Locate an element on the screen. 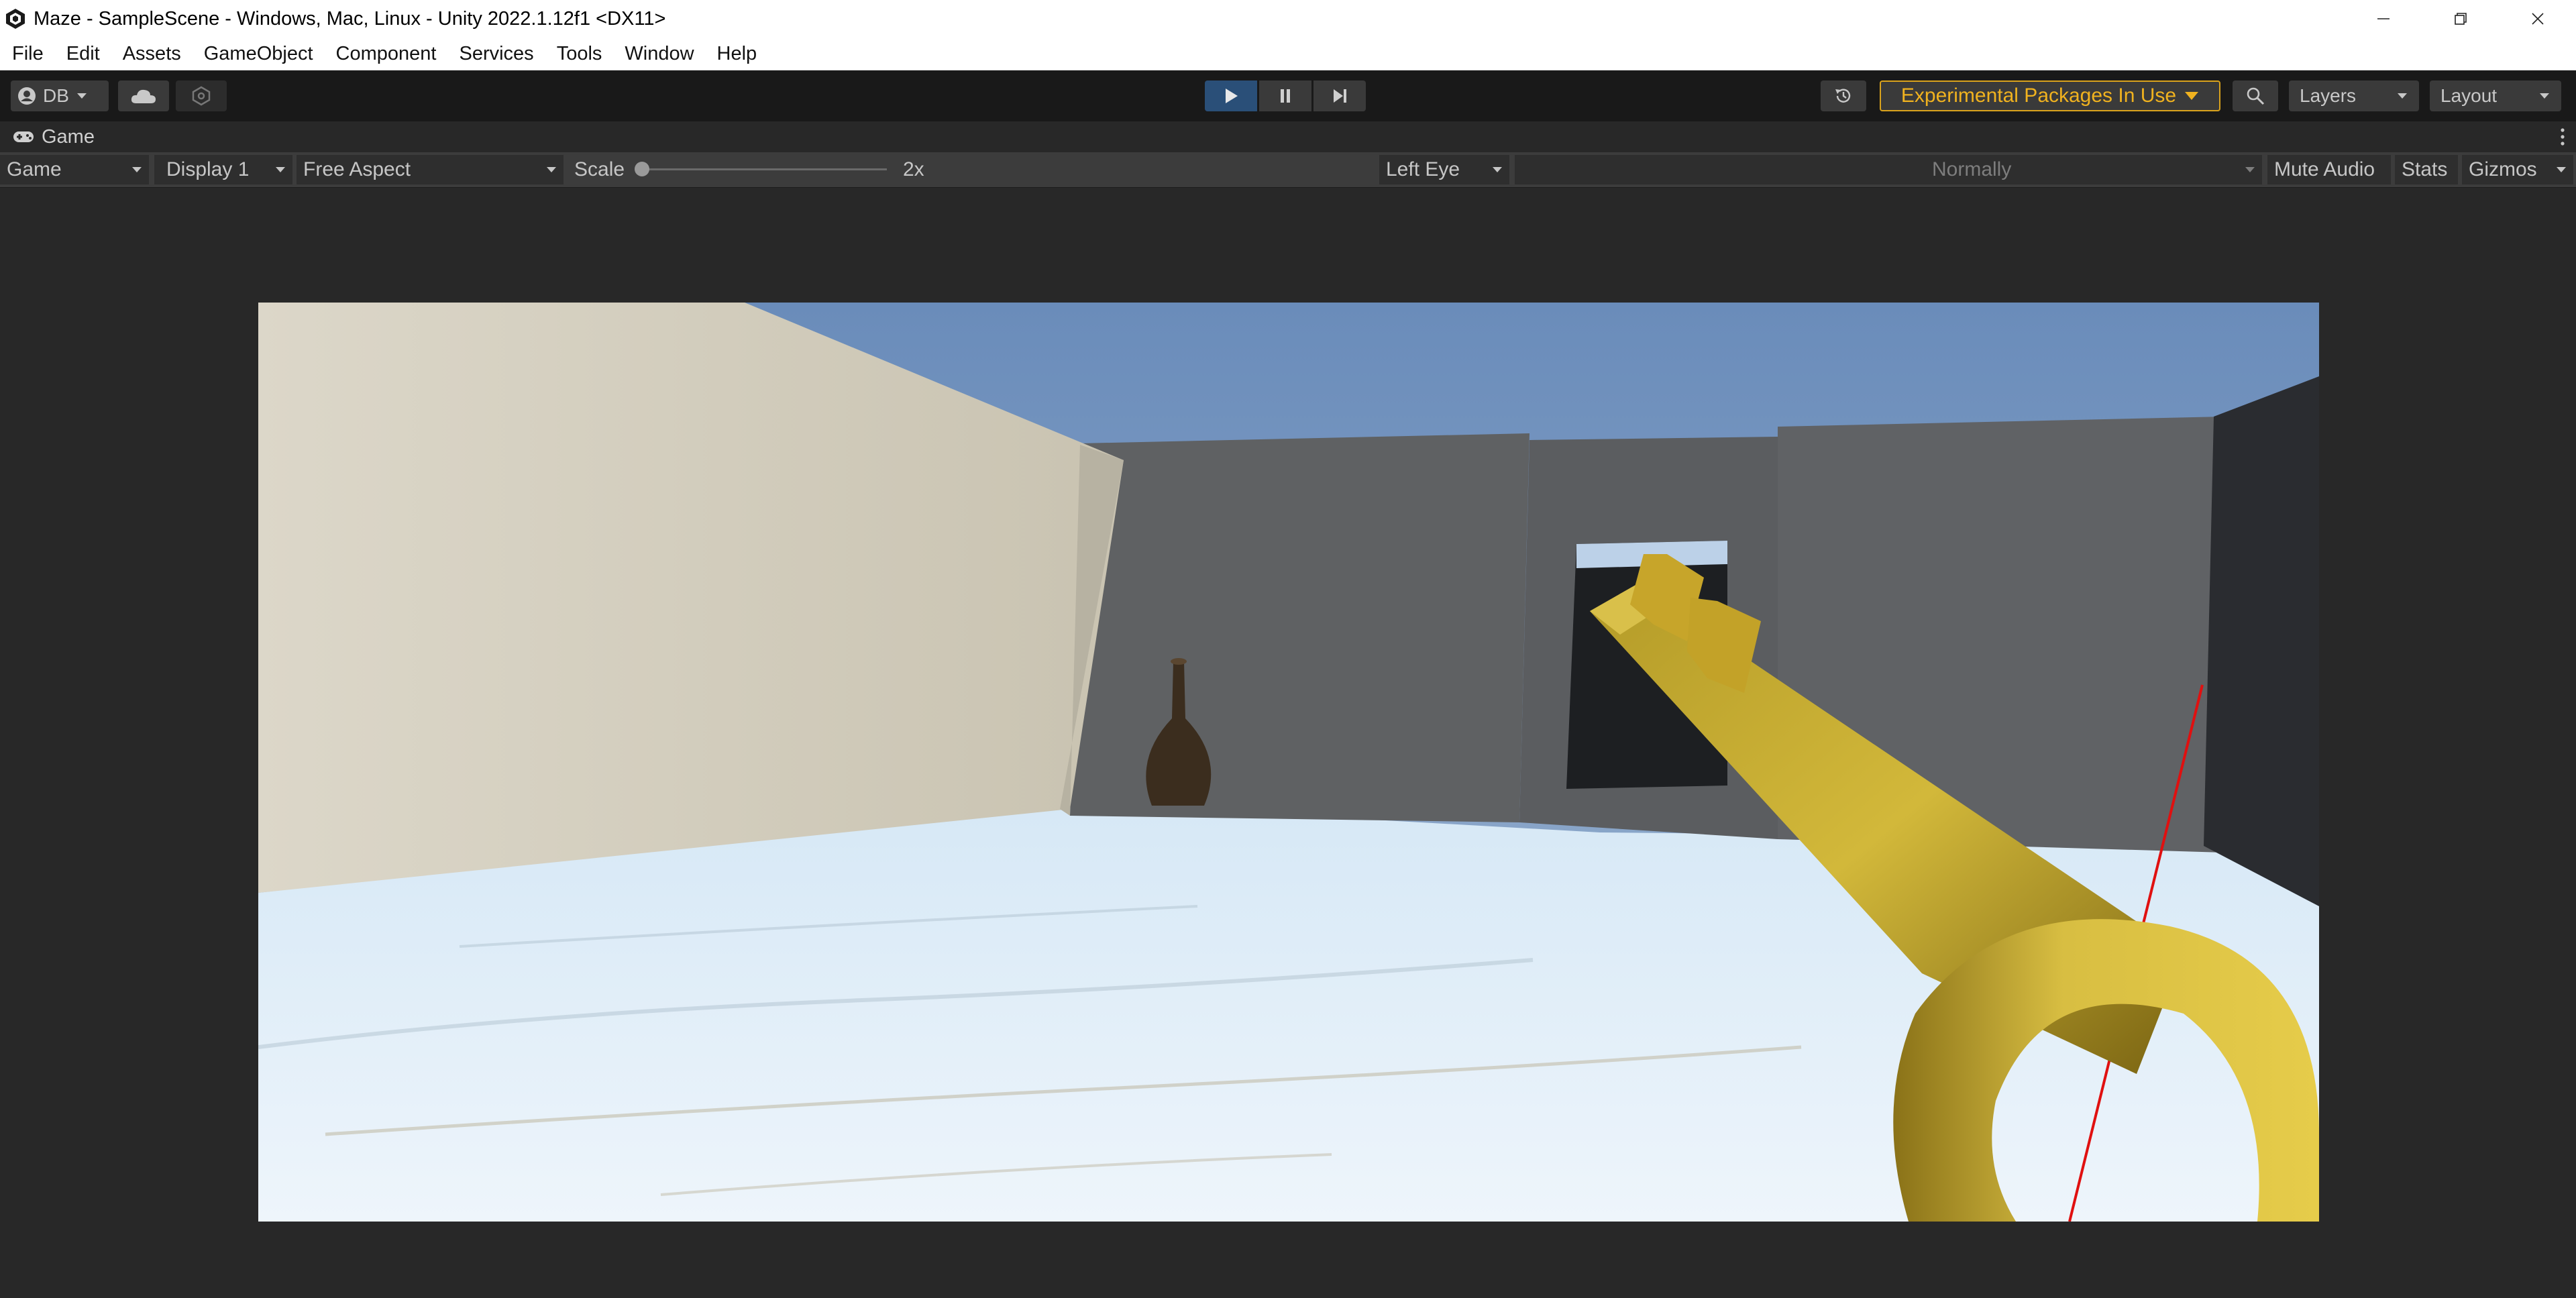 The image size is (2576, 1298). layers-label: Layers is located at coordinates (2328, 95).